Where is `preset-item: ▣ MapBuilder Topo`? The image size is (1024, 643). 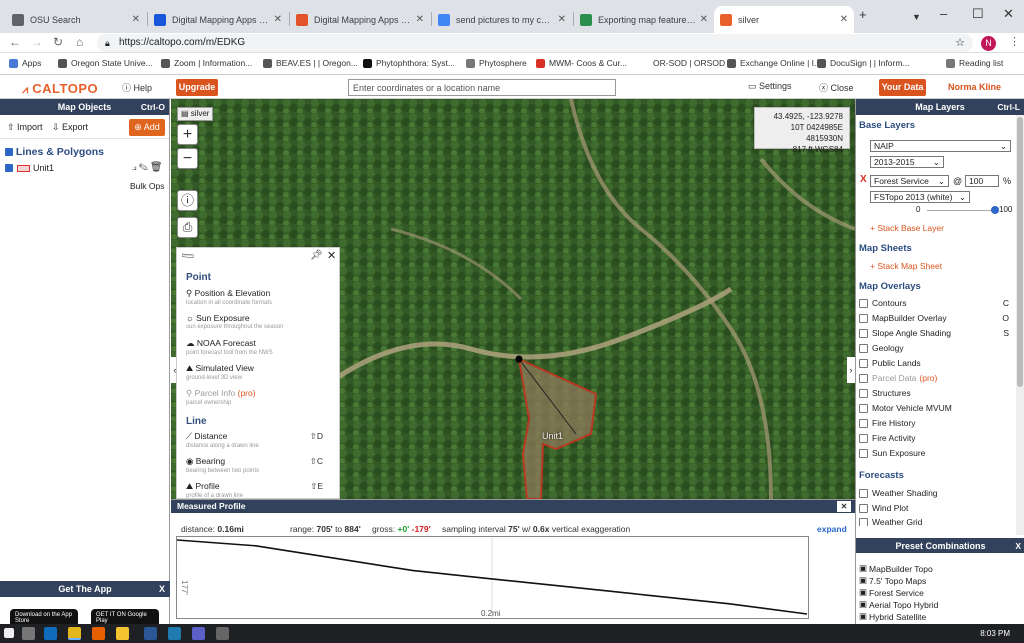 preset-item: ▣ MapBuilder Topo is located at coordinates (896, 568).